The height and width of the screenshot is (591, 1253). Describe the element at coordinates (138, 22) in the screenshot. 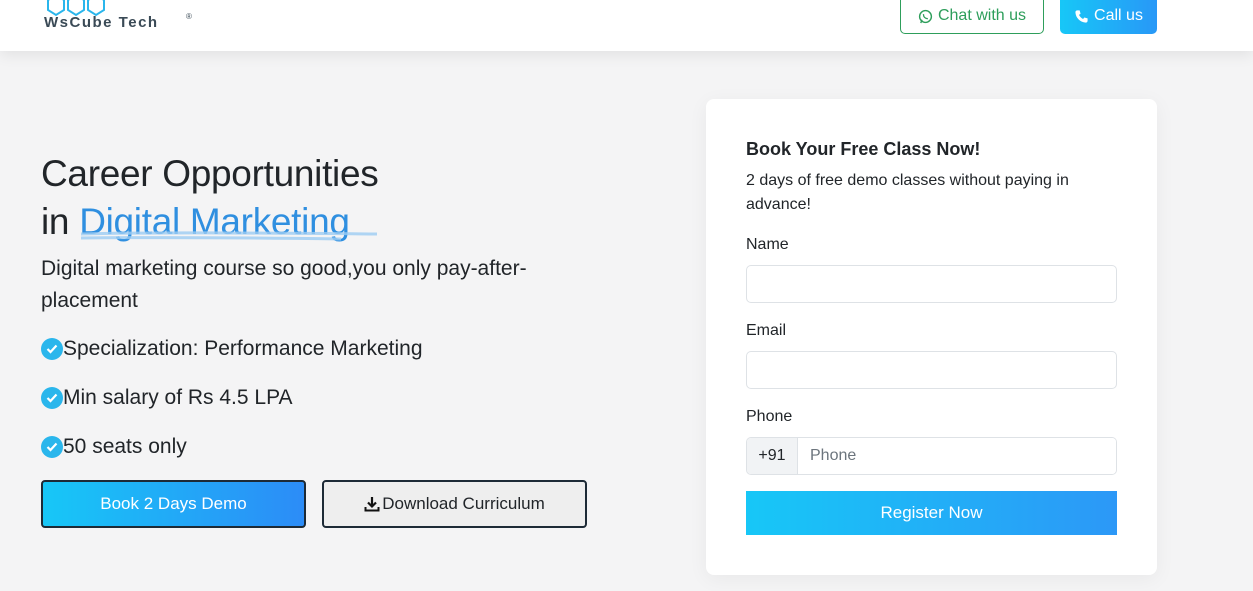

I see `logo-text-tech: Tech` at that location.